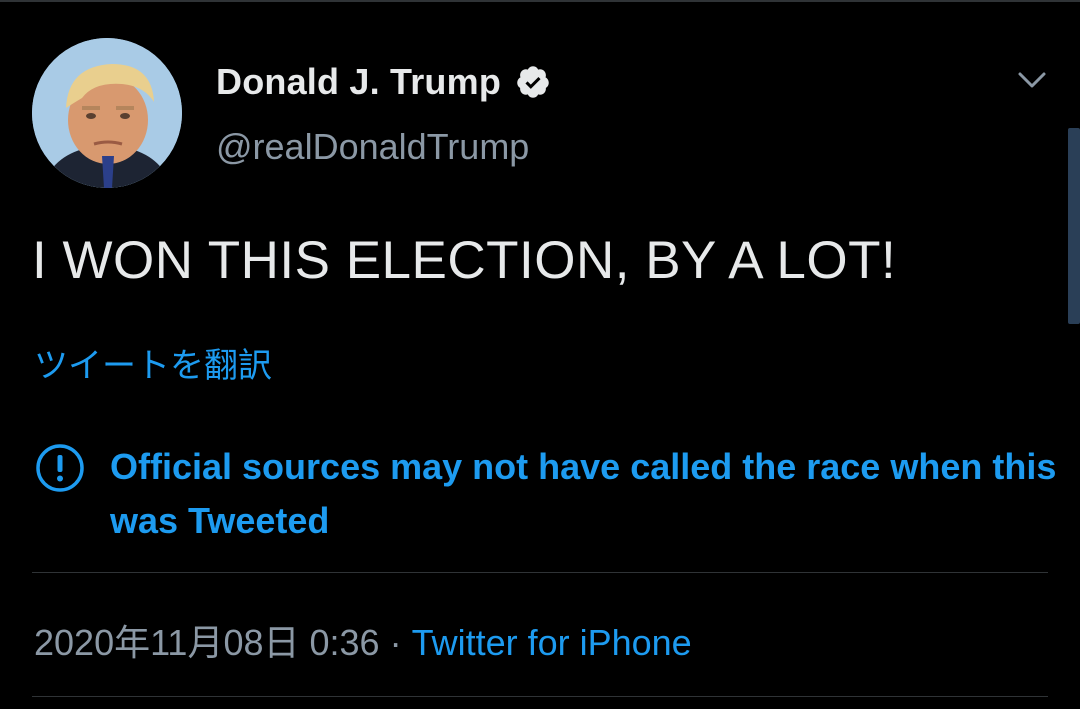  Describe the element at coordinates (533, 82) in the screenshot. I see `verified-badge-icon` at that location.